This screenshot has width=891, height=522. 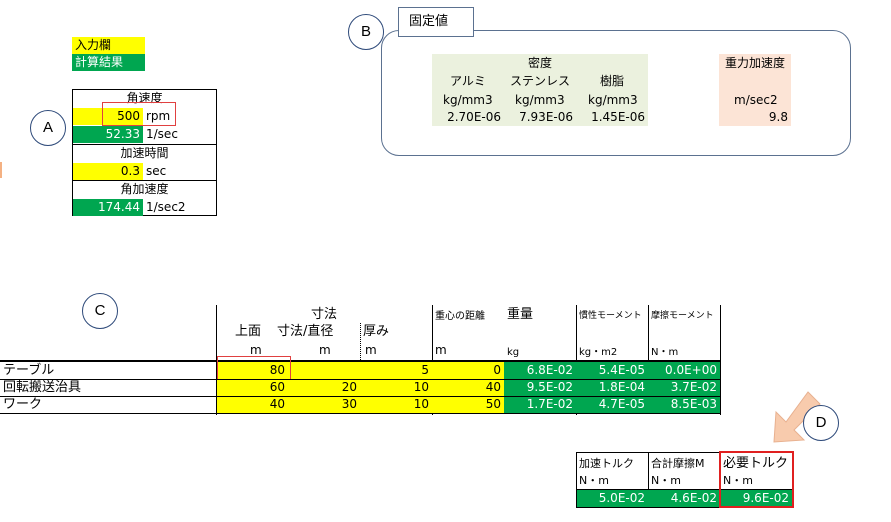 What do you see at coordinates (513, 352) in the screenshot?
I see `unit-kg: kg` at bounding box center [513, 352].